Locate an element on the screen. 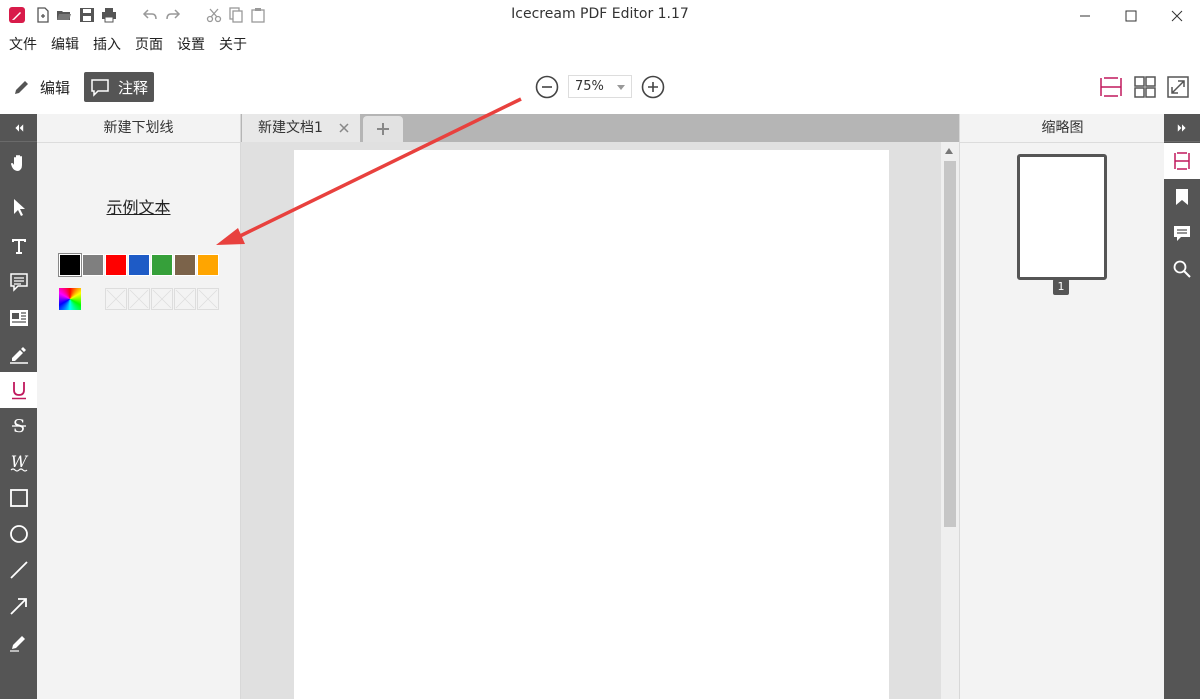 This screenshot has height=699, width=1200. right-tool-bar is located at coordinates (1182, 406).